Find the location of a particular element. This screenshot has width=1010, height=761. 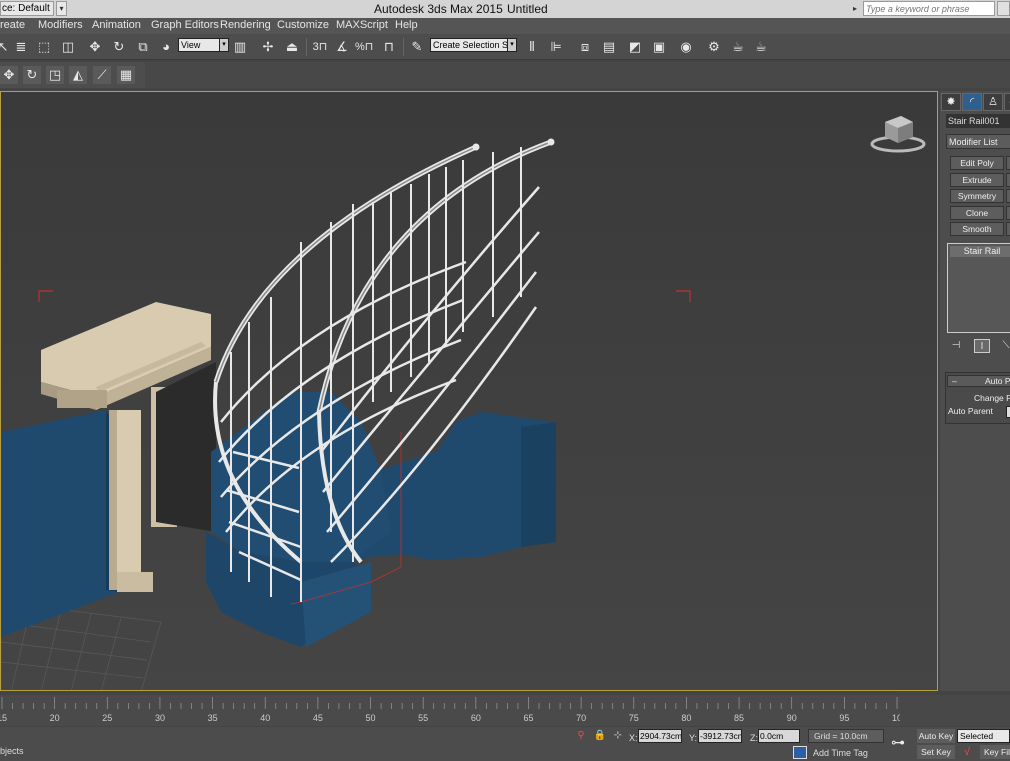

menu-customize: Customize is located at coordinates (303, 25).